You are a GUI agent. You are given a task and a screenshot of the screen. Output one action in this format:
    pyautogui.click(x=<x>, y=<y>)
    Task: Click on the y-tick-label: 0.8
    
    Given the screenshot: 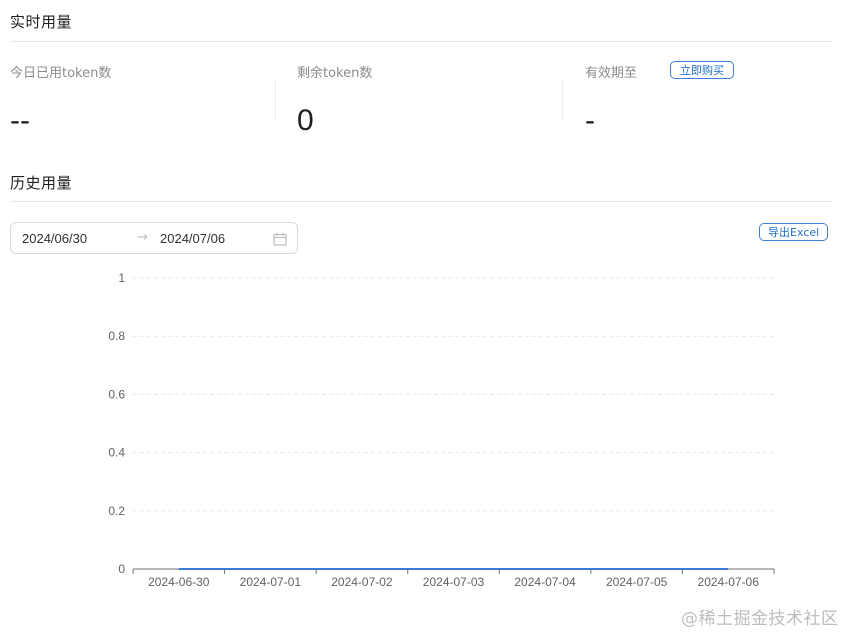 What is the action you would take?
    pyautogui.click(x=116, y=336)
    